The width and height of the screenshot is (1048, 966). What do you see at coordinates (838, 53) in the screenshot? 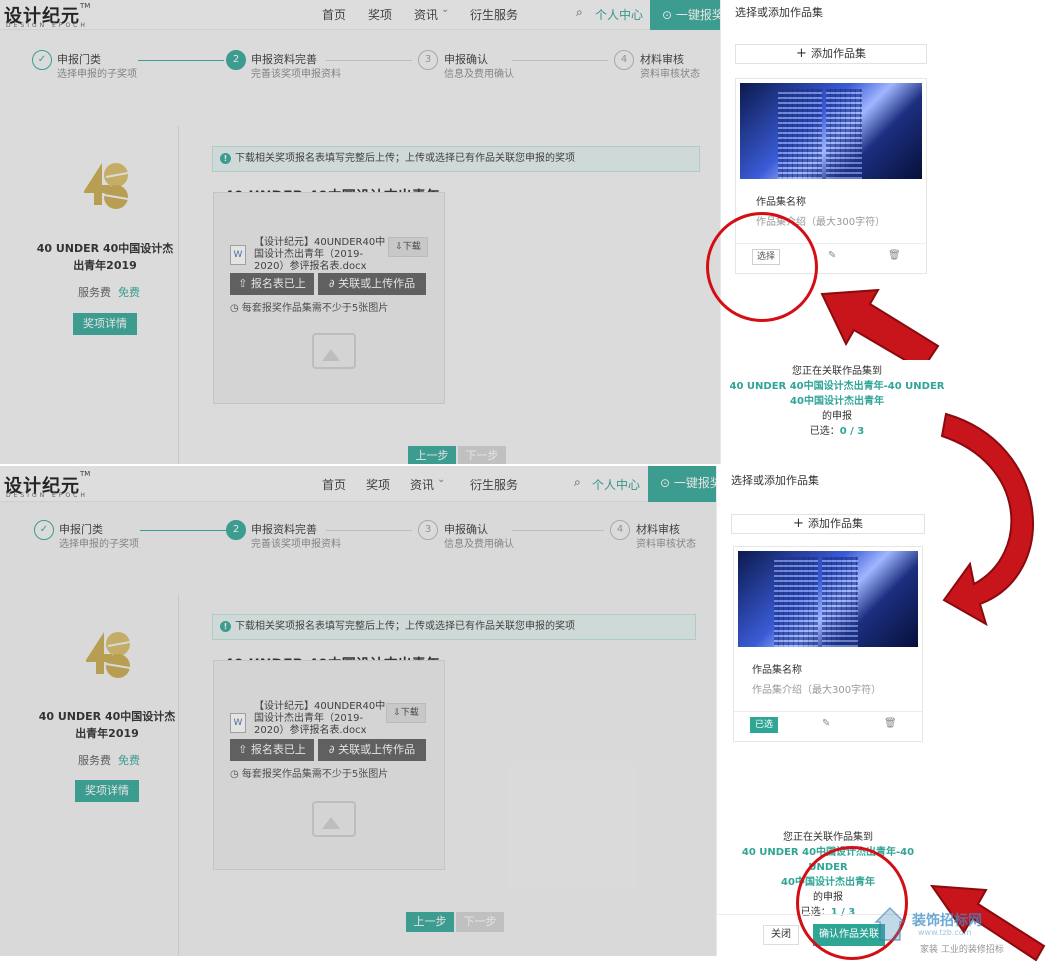
I see `add-collection-label: 添加作品集` at bounding box center [838, 53].